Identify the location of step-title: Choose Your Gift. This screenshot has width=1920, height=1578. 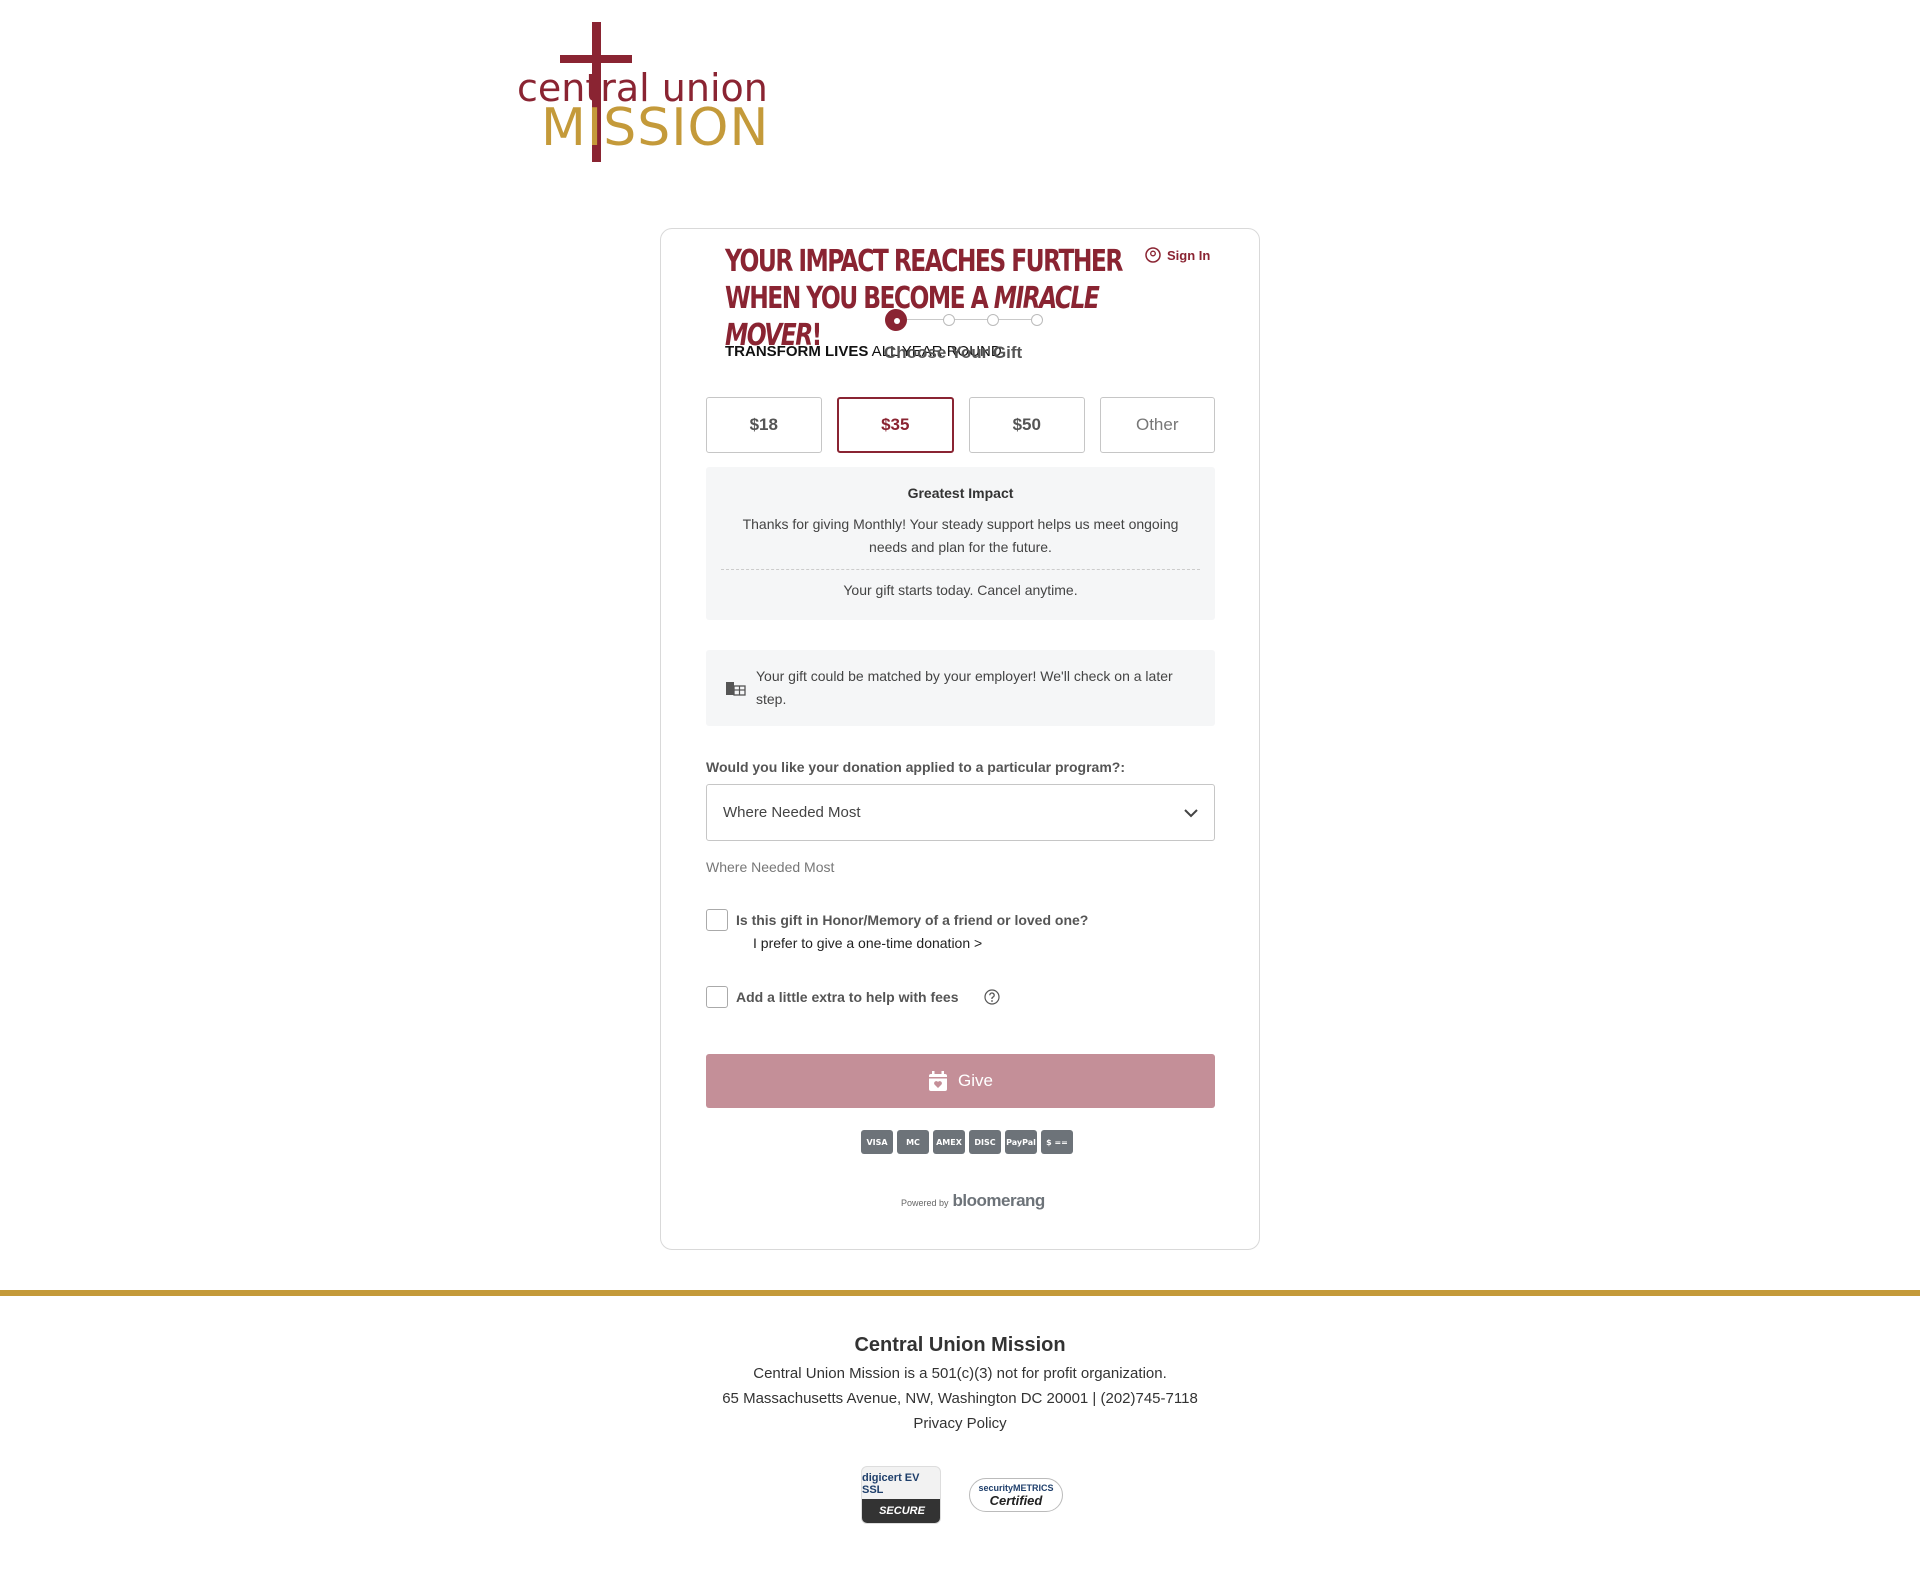
(953, 352).